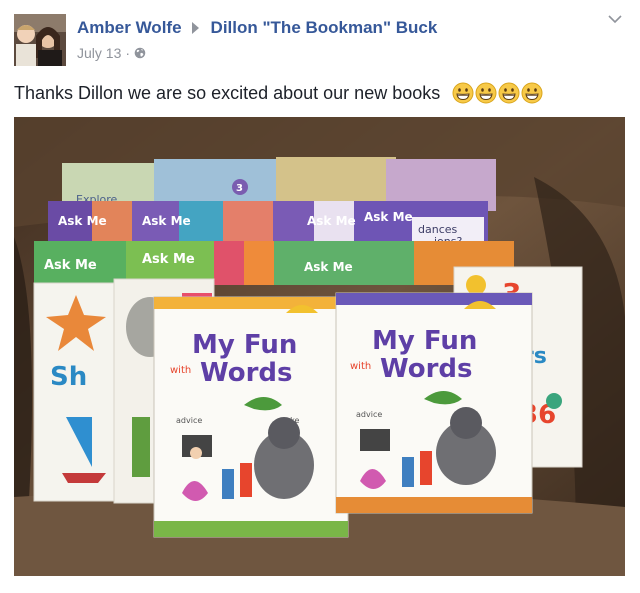 The height and width of the screenshot is (593, 640). I want to click on ask-me-label-7: Ask Me, so click(328, 267).